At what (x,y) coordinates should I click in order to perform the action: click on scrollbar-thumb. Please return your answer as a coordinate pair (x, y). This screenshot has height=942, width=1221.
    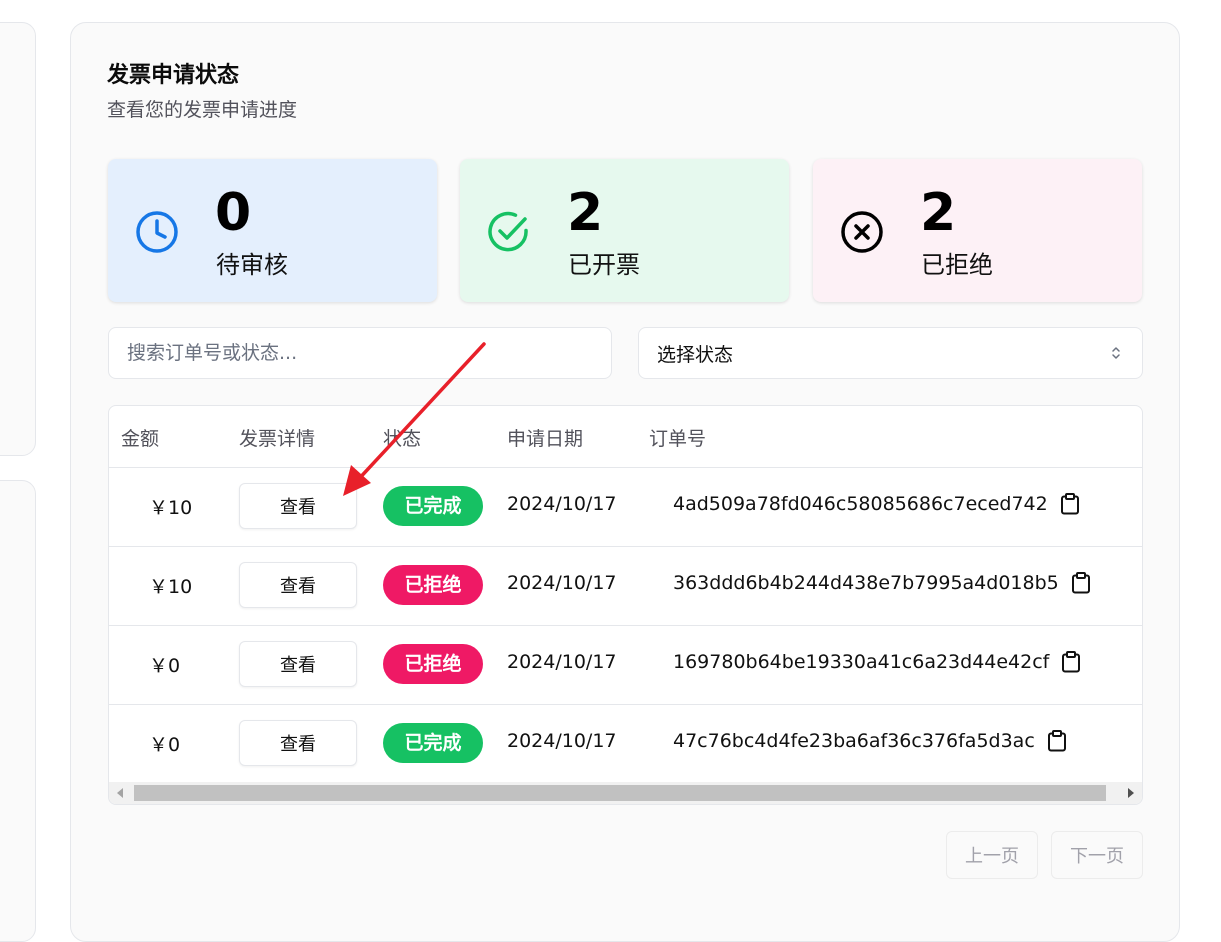
    Looking at the image, I should click on (620, 793).